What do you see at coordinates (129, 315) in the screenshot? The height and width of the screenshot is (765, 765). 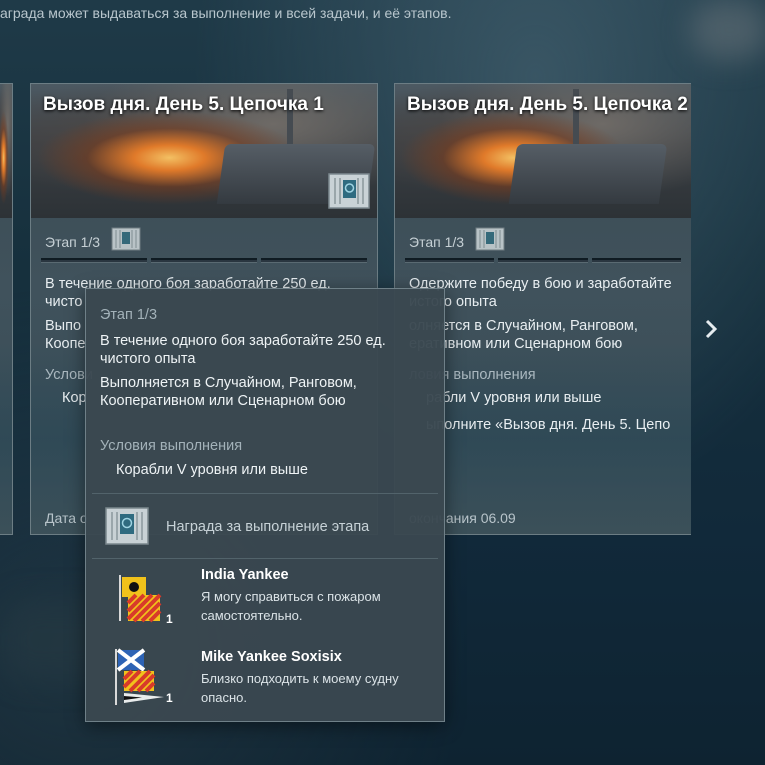 I see `tooltip-stage-label: Этап 1/3` at bounding box center [129, 315].